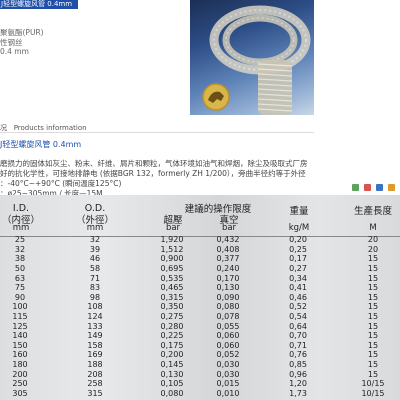  Describe the element at coordinates (14, 51) in the screenshot. I see `spec-thickness: 0.4 mm` at that location.